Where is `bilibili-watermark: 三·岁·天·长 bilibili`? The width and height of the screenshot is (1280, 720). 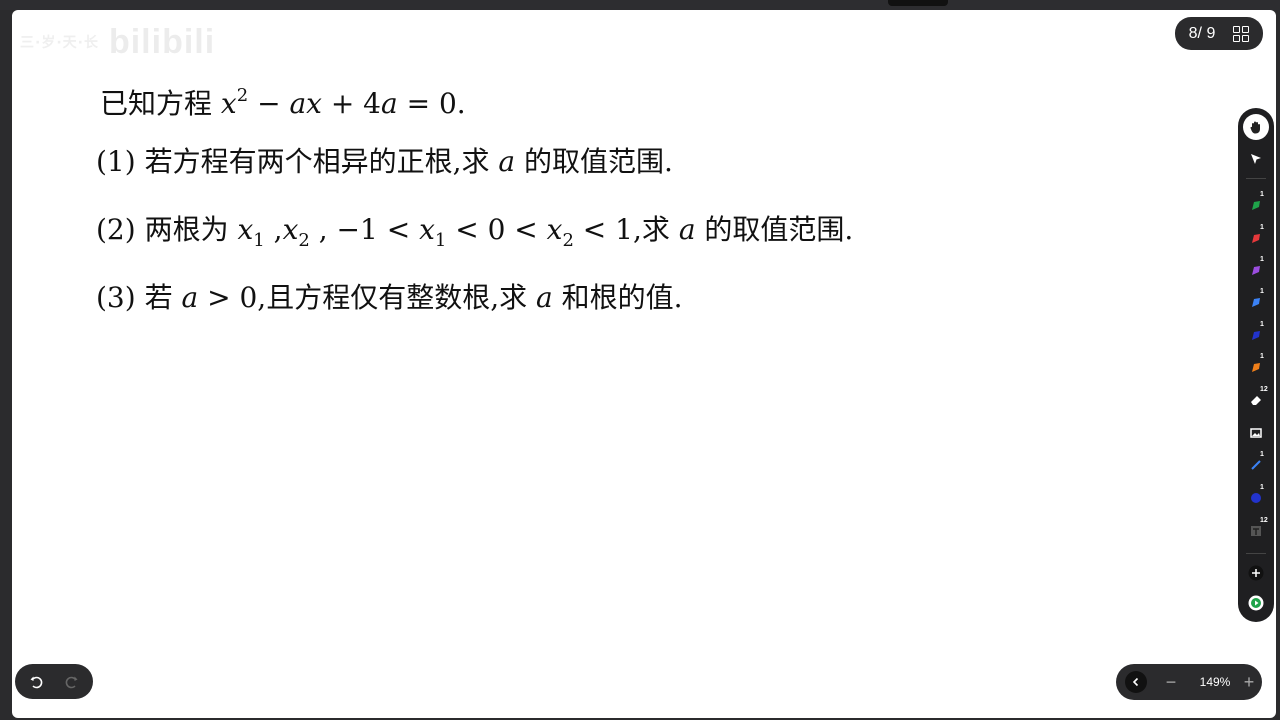 bilibili-watermark: 三·岁·天·长 bilibili is located at coordinates (117, 42).